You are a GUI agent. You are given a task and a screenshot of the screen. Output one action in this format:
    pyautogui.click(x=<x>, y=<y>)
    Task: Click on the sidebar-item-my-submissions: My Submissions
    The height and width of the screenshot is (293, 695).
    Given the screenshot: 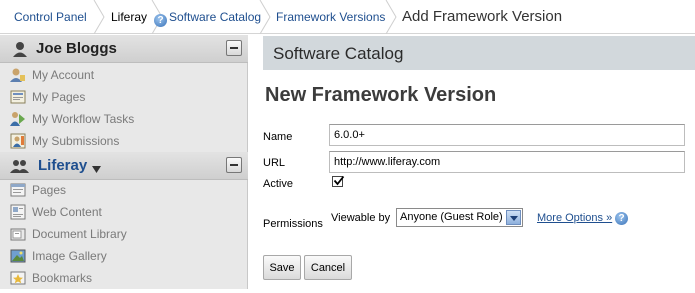 What is the action you would take?
    pyautogui.click(x=124, y=141)
    